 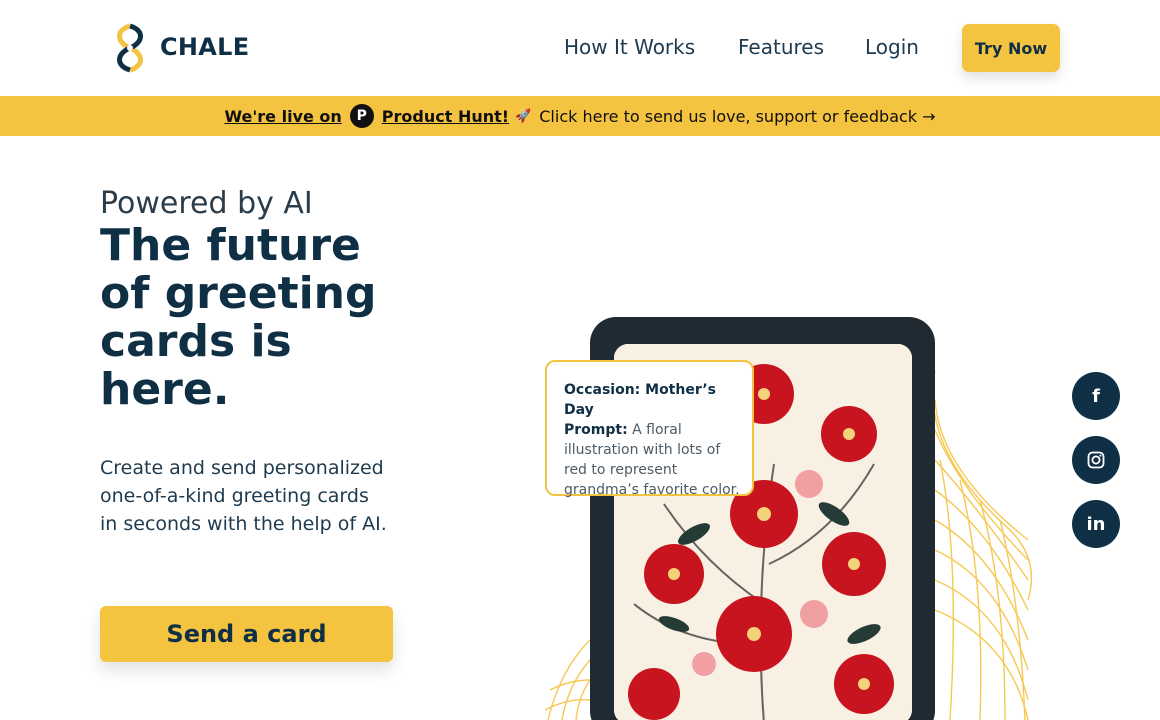 What do you see at coordinates (781, 47) in the screenshot?
I see `nav-features: Features` at bounding box center [781, 47].